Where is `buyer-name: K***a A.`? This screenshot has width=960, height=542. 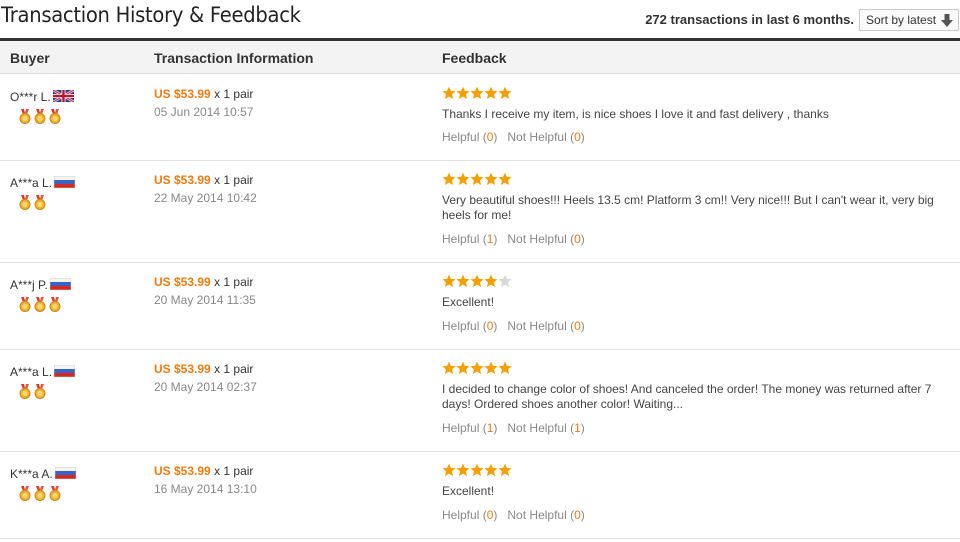
buyer-name: K***a A. is located at coordinates (43, 474).